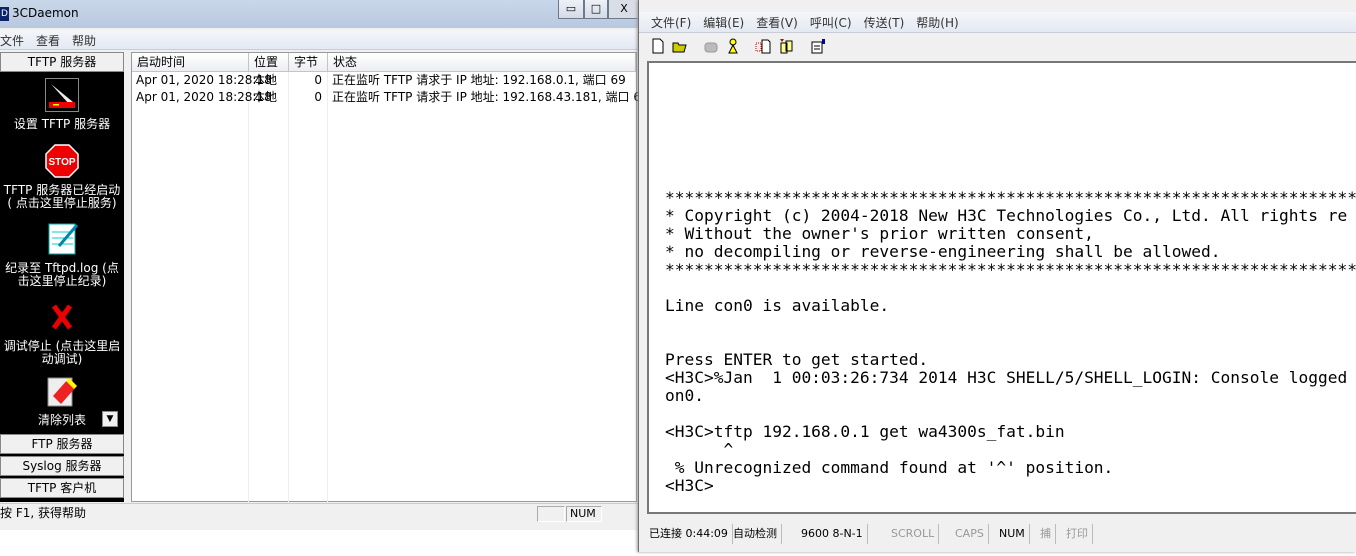 This screenshot has width=1356, height=556. Describe the element at coordinates (62, 124) in the screenshot. I see `sidebar-item-label: 设置 TFTP 服务器` at that location.